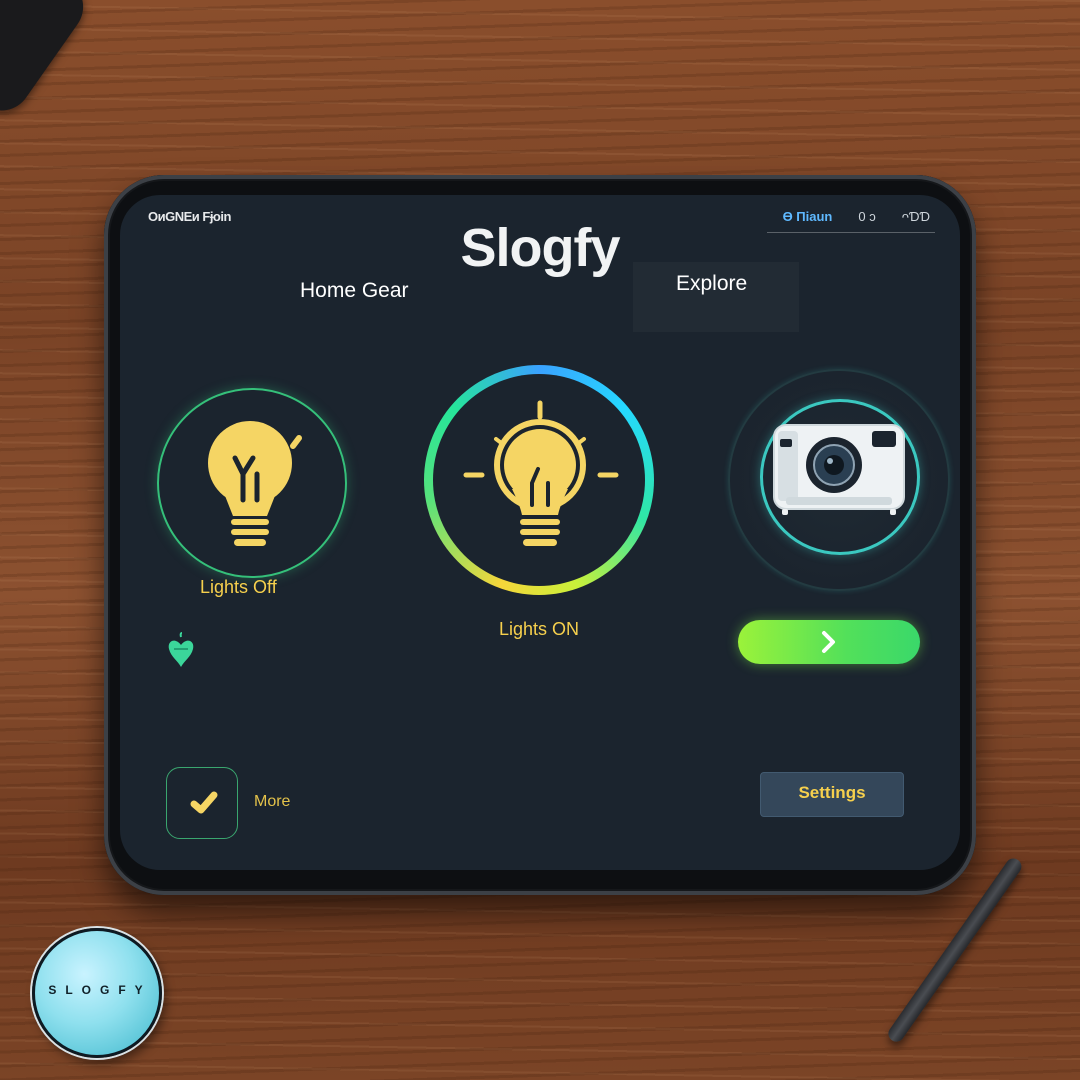 This screenshot has width=1080, height=1080. Describe the element at coordinates (839, 469) in the screenshot. I see `projector-camera-icon` at that location.